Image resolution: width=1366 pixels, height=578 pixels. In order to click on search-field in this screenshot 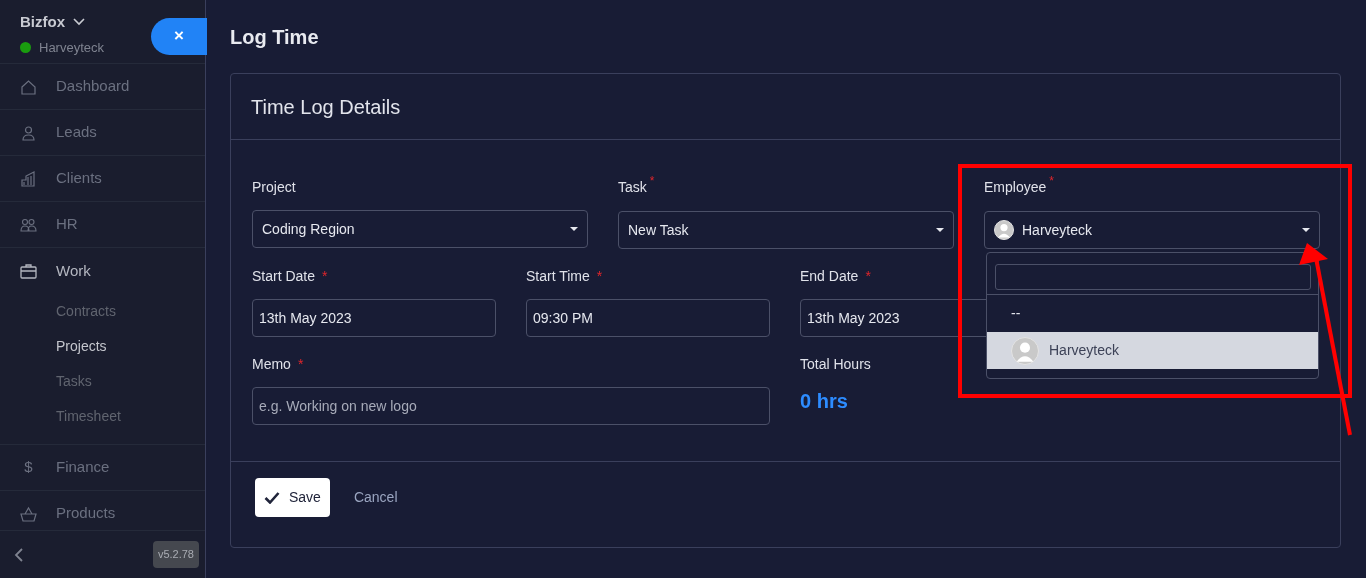, I will do `click(1153, 277)`.